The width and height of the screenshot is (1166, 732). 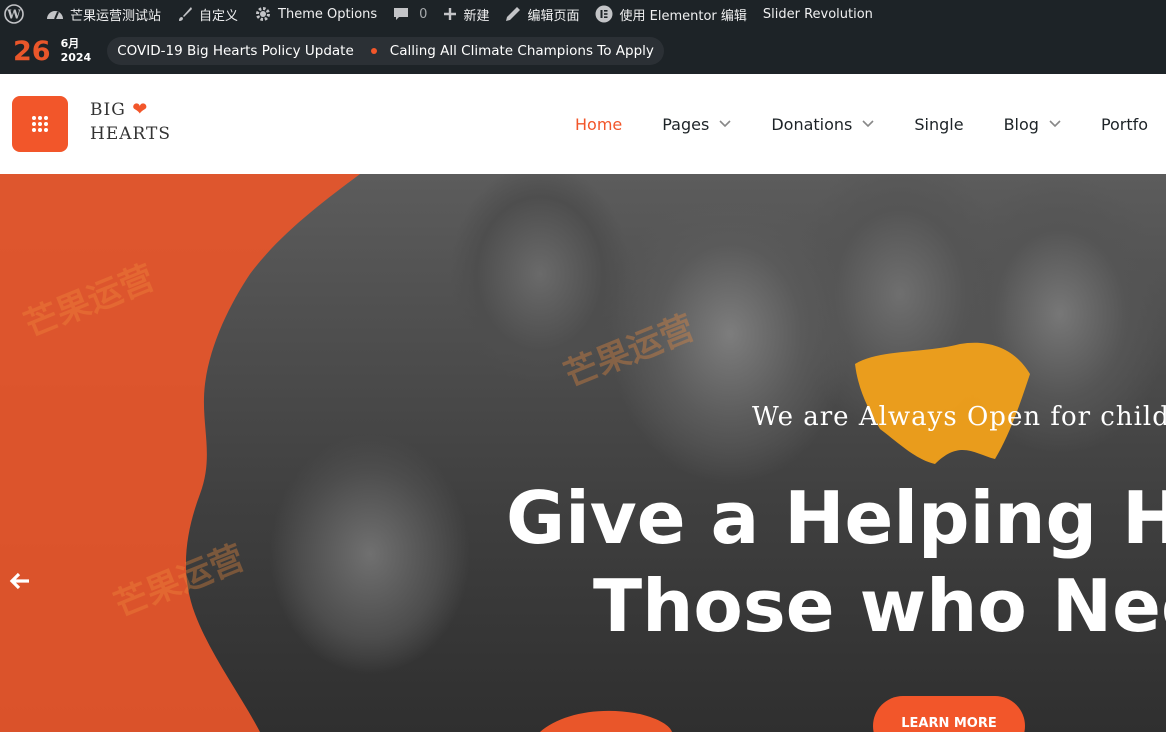 I want to click on site-logo: BIG ❤ HEARTS, so click(x=130, y=122).